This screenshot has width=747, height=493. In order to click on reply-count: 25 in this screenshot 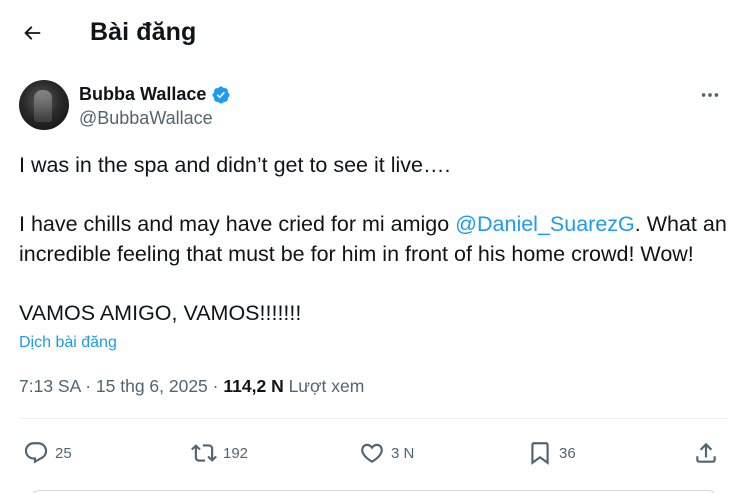, I will do `click(63, 453)`.